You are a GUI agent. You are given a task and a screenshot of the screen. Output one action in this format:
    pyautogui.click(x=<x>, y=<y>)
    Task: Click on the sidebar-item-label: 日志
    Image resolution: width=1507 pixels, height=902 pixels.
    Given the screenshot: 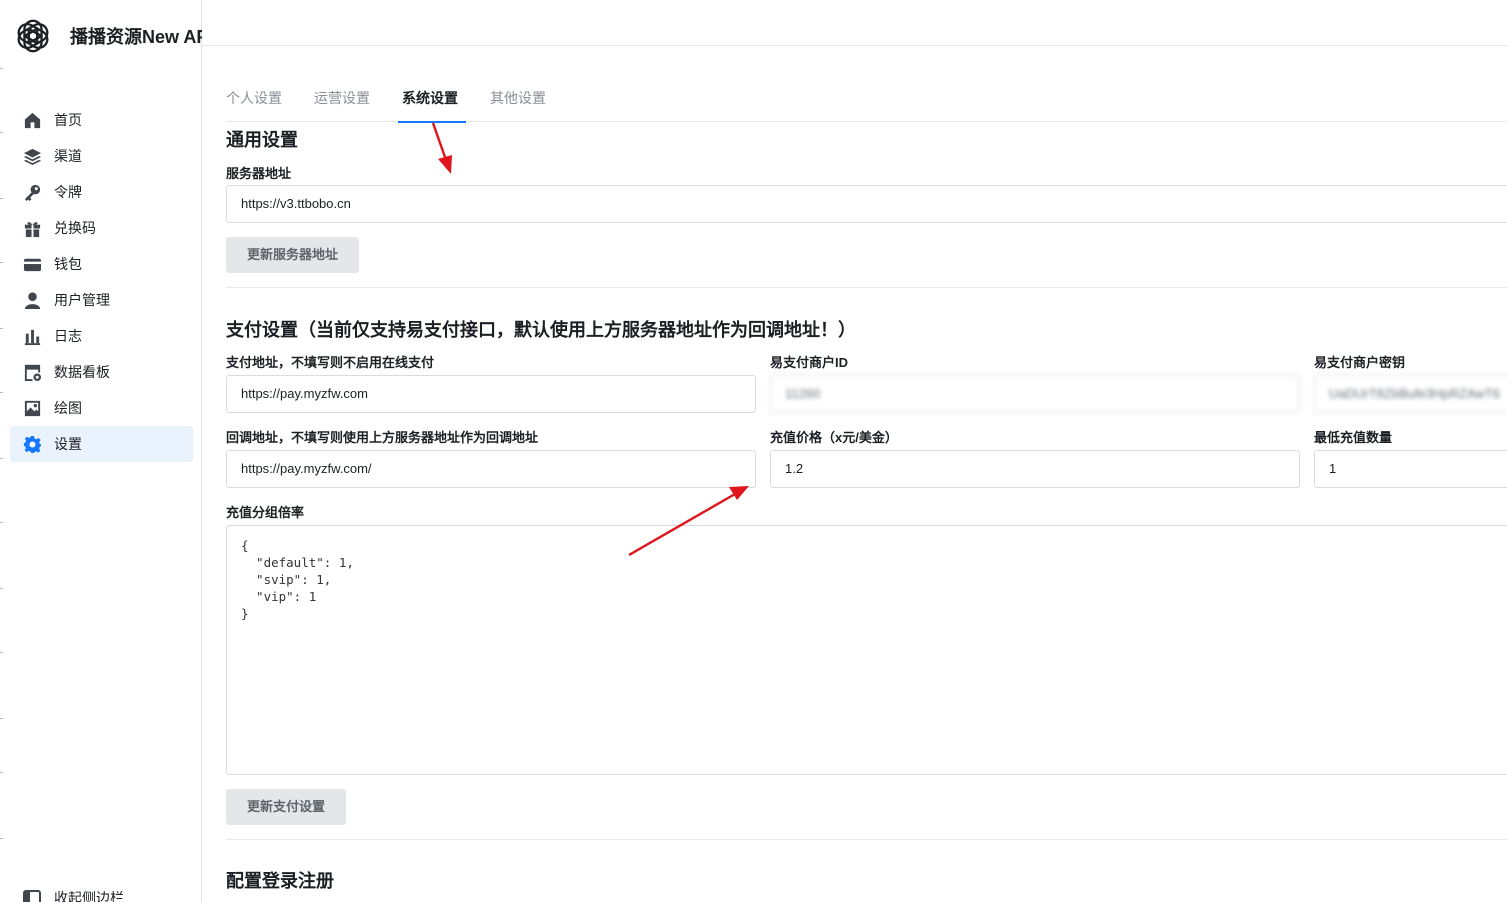 What is the action you would take?
    pyautogui.click(x=68, y=336)
    